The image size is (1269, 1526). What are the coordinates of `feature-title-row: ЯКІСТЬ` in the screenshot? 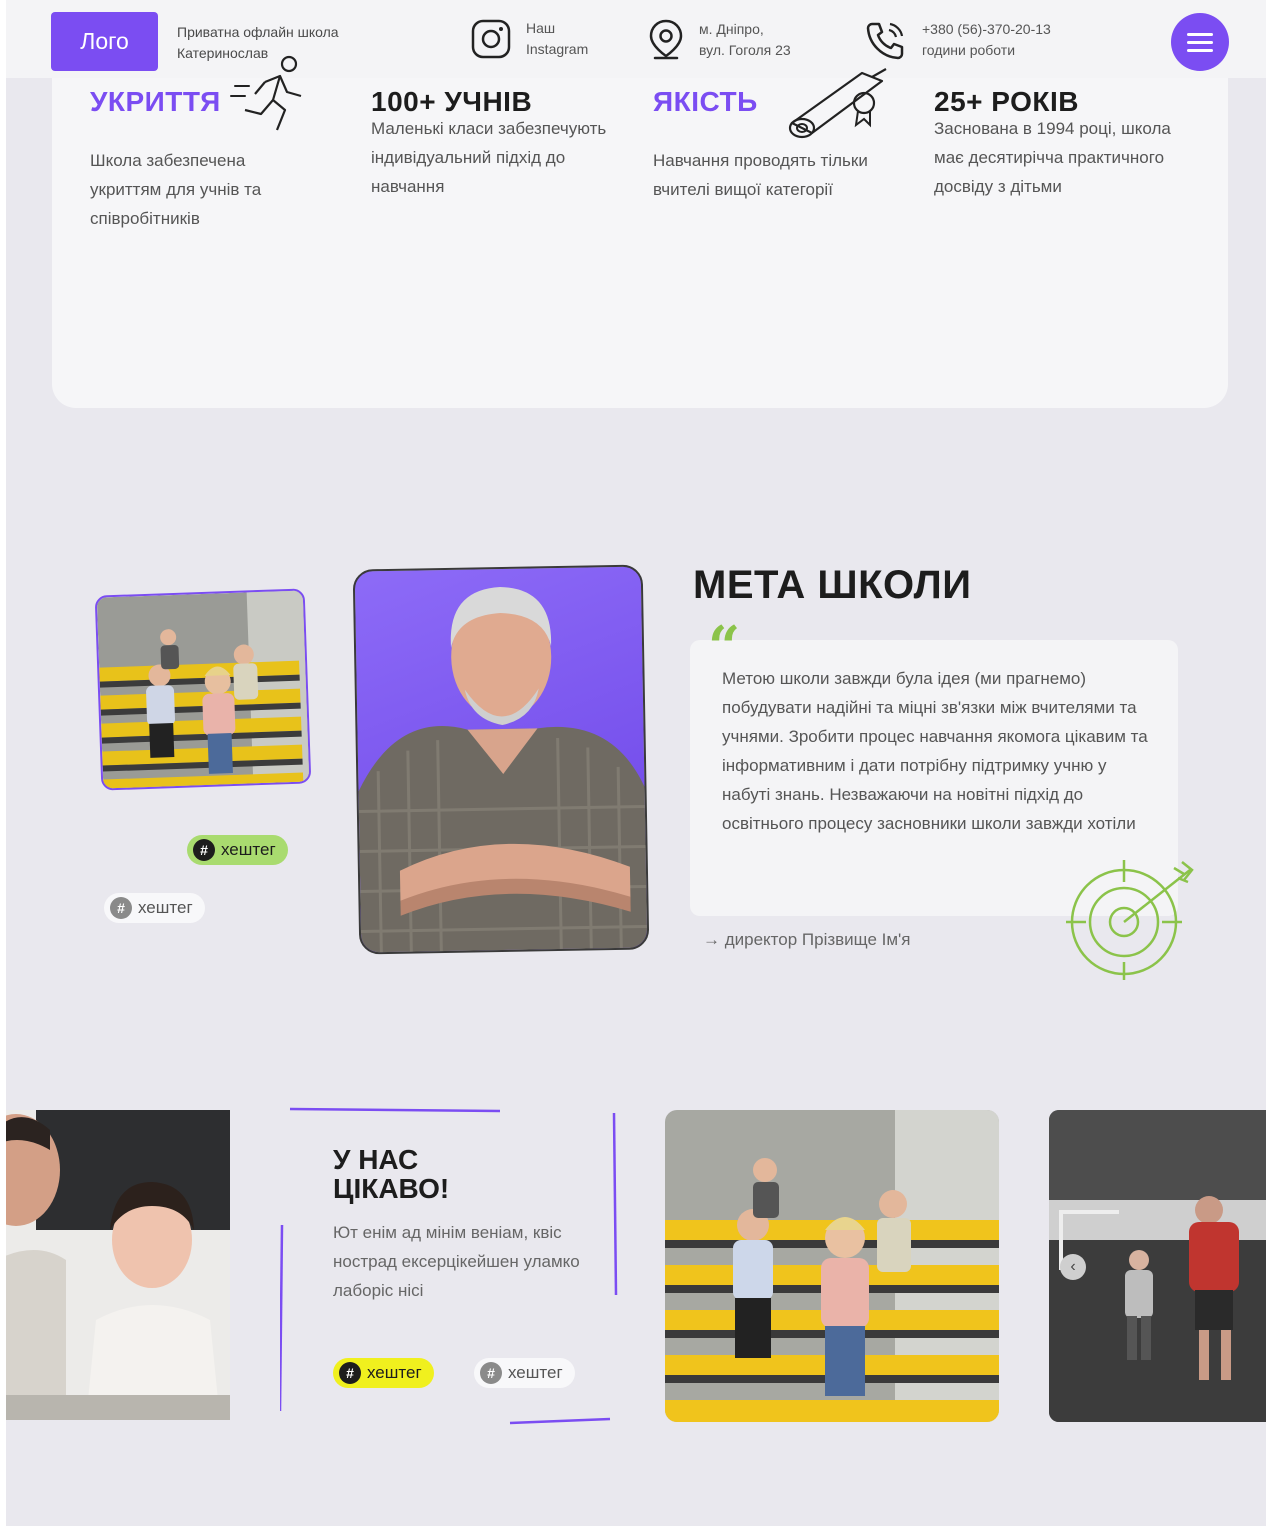 It's located at (778, 103).